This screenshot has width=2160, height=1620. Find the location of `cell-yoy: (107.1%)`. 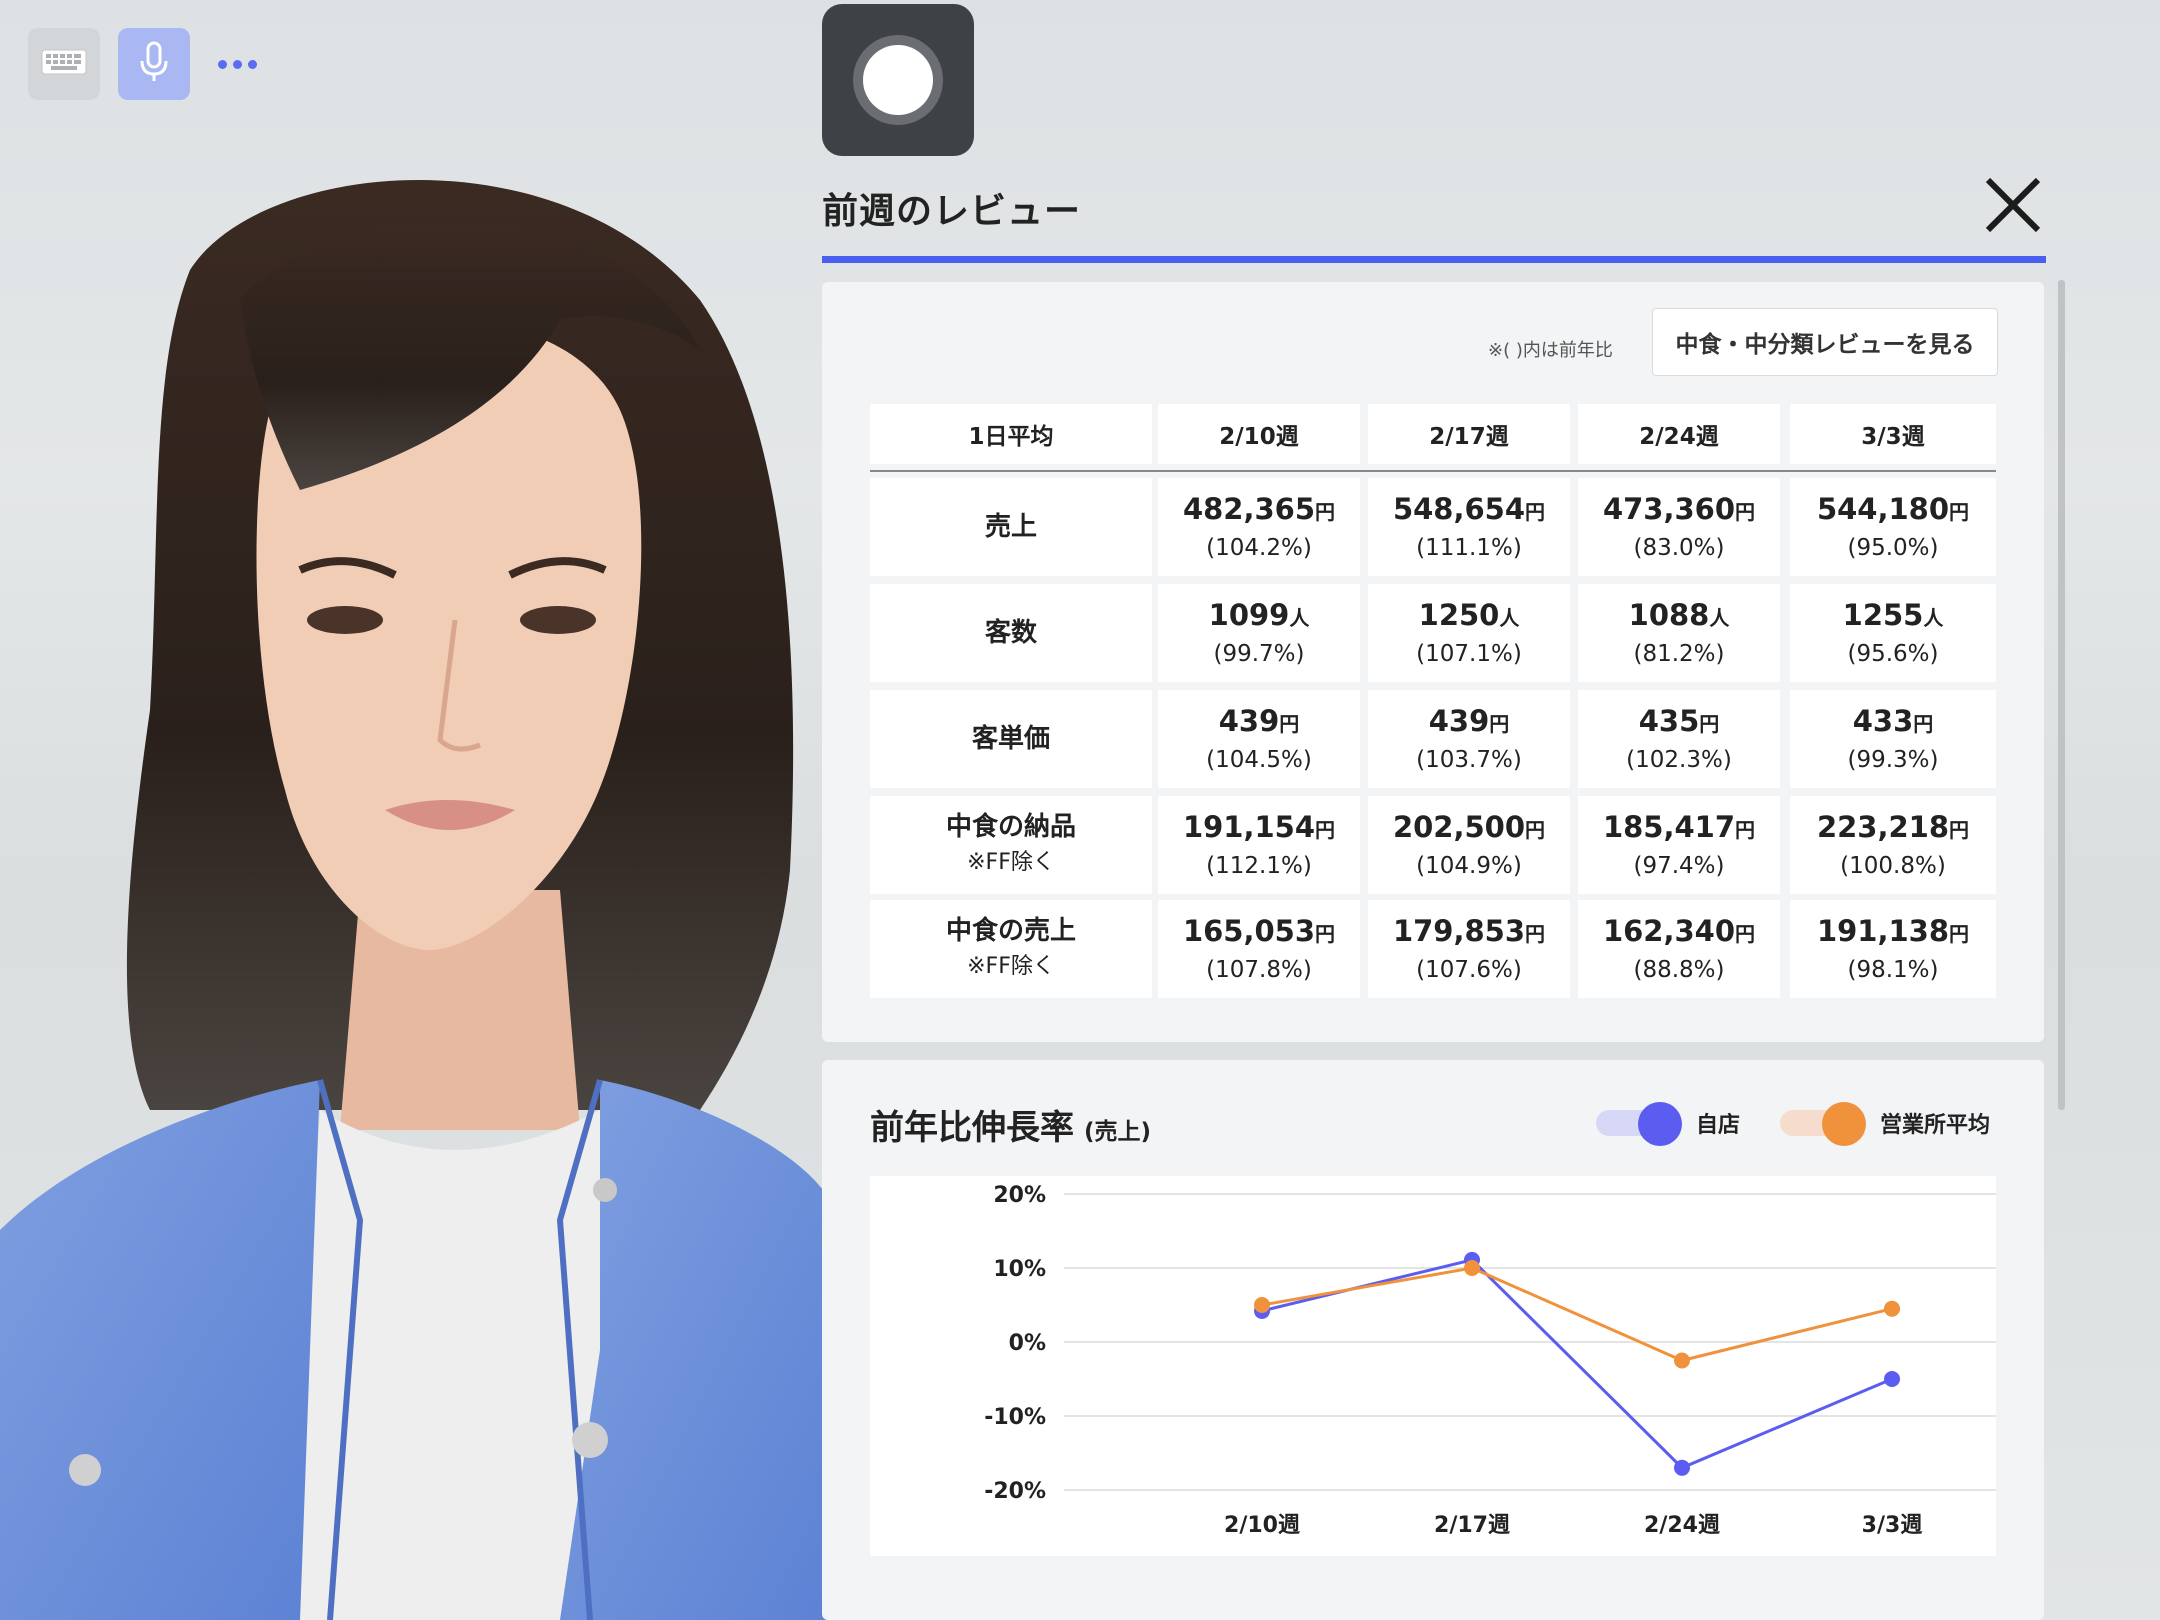

cell-yoy: (107.1%) is located at coordinates (1469, 653).